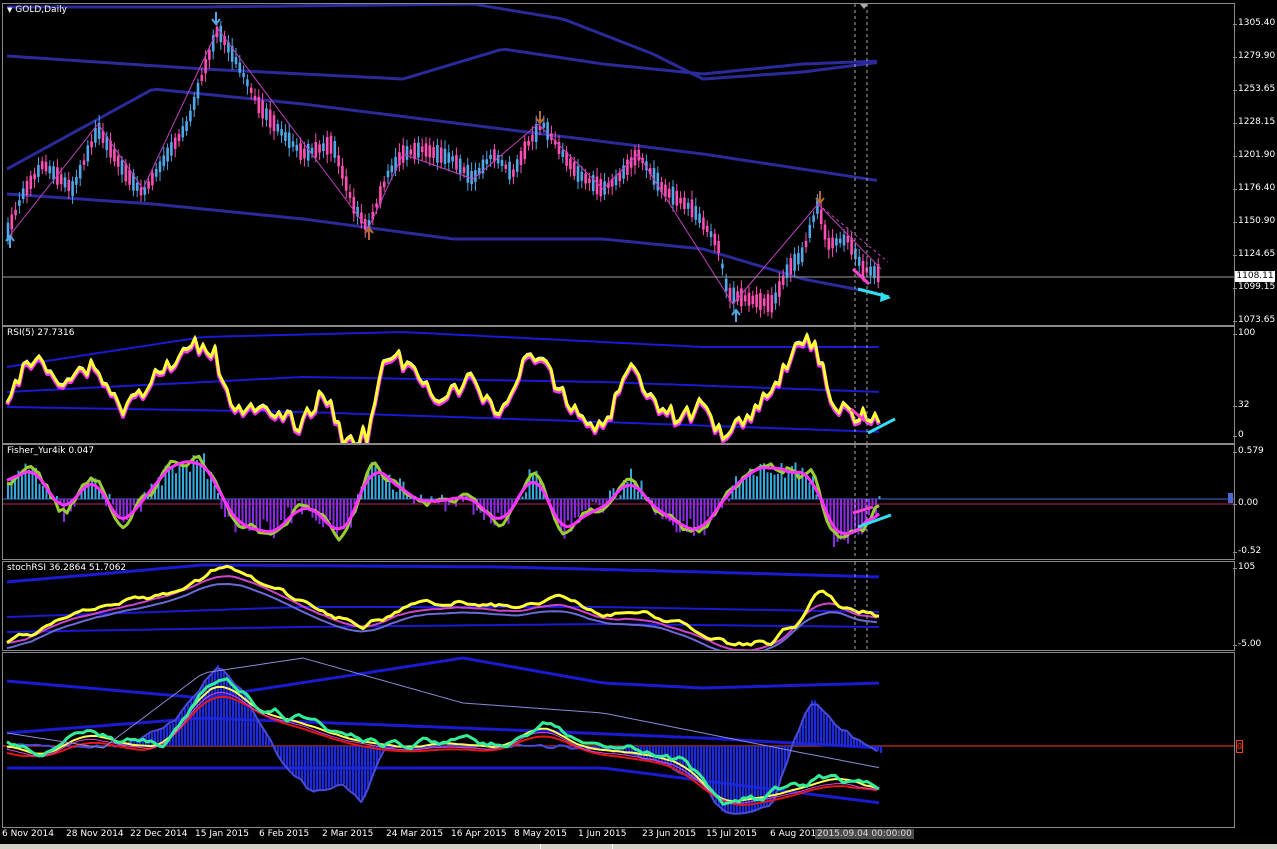 Image resolution: width=1277 pixels, height=849 pixels. Describe the element at coordinates (1255, 384) in the screenshot. I see `rsi-scale: 100 32 0` at that location.